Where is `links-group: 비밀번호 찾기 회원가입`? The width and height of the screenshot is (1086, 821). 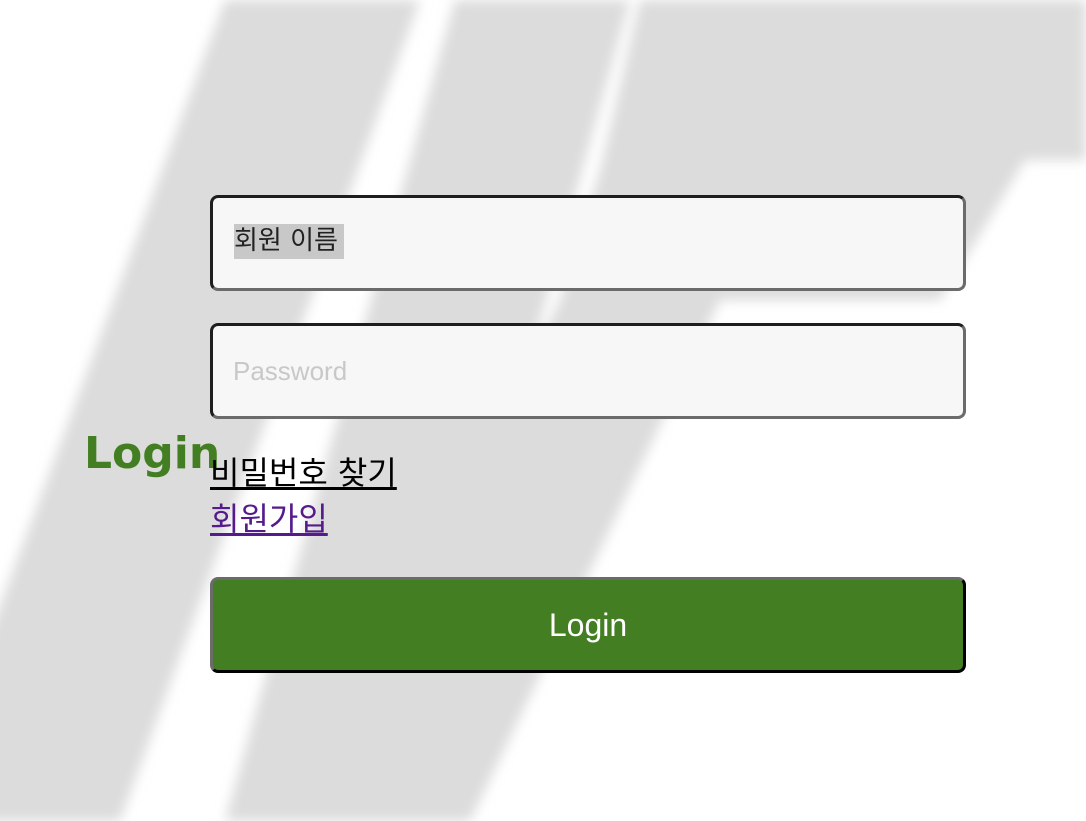
links-group: 비밀번호 찾기 회원가입 is located at coordinates (303, 496).